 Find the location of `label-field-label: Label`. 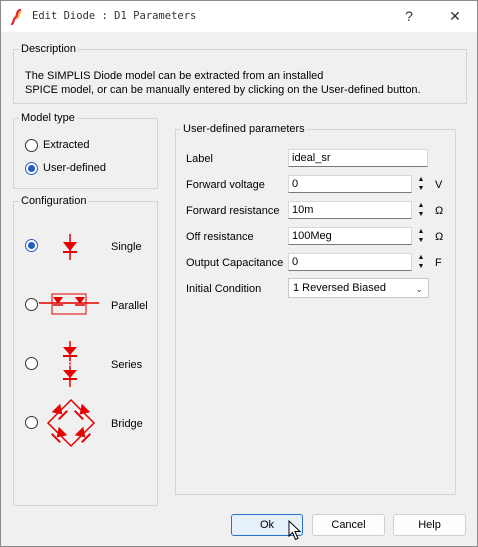

label-field-label: Label is located at coordinates (199, 159).